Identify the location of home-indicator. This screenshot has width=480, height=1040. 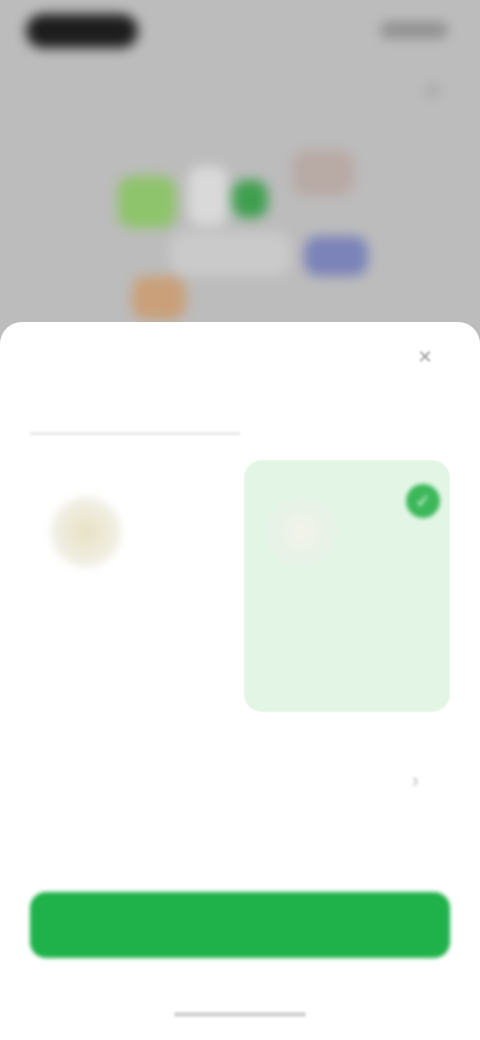
(240, 1014).